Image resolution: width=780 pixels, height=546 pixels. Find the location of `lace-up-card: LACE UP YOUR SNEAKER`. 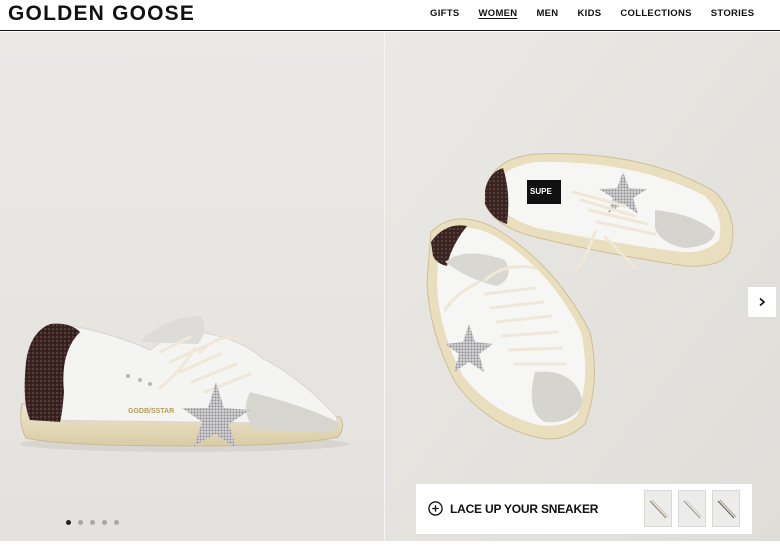

lace-up-card: LACE UP YOUR SNEAKER is located at coordinates (584, 509).